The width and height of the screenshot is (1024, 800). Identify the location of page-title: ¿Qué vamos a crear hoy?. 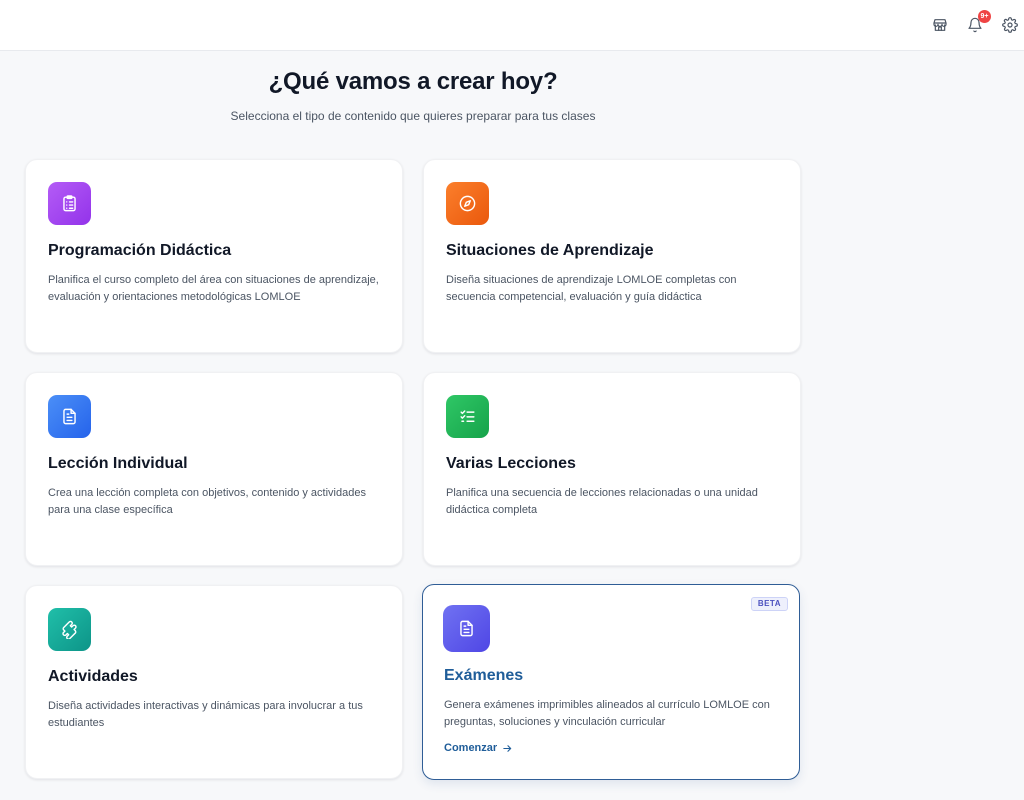
(413, 81).